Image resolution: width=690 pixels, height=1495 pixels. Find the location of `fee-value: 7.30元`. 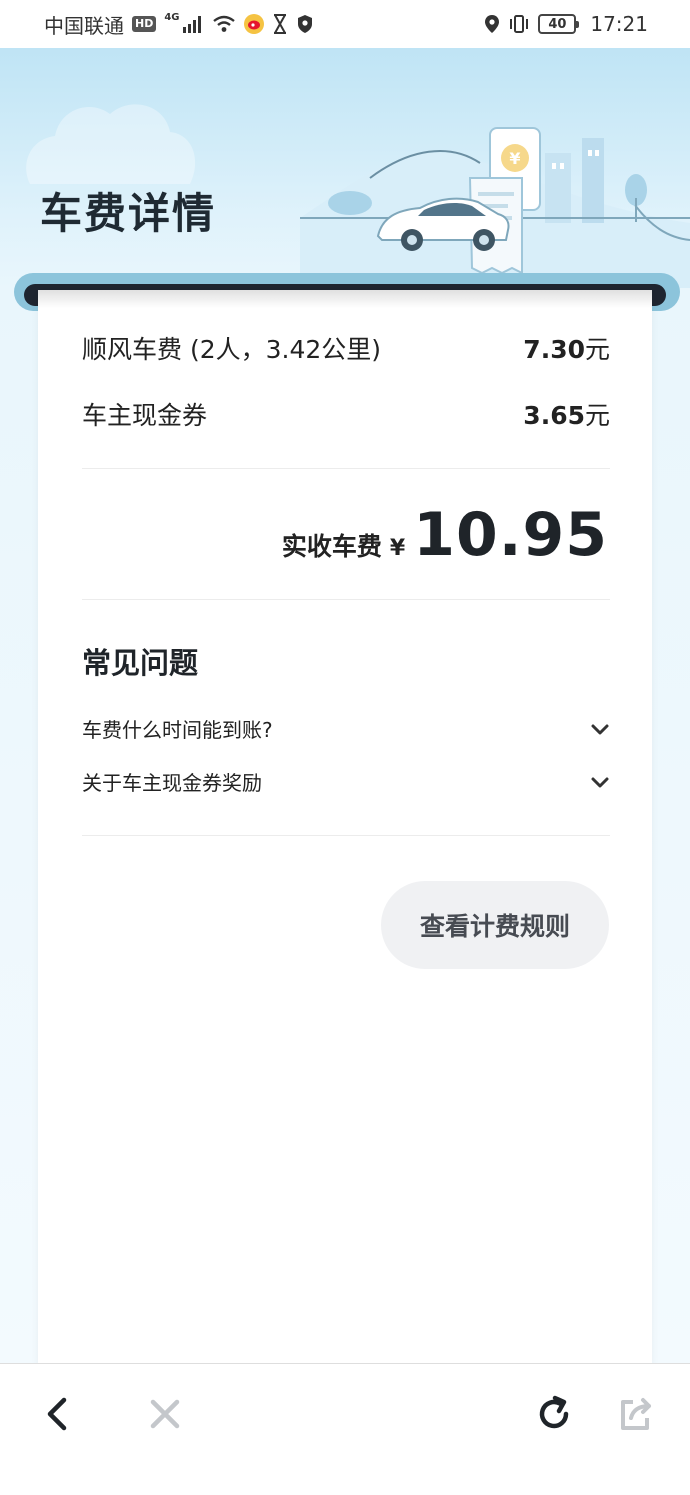

fee-value: 7.30元 is located at coordinates (566, 348).